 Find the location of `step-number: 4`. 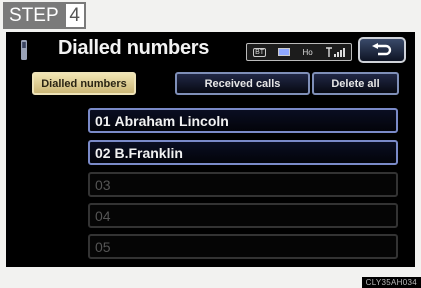

step-number: 4 is located at coordinates (74, 15).